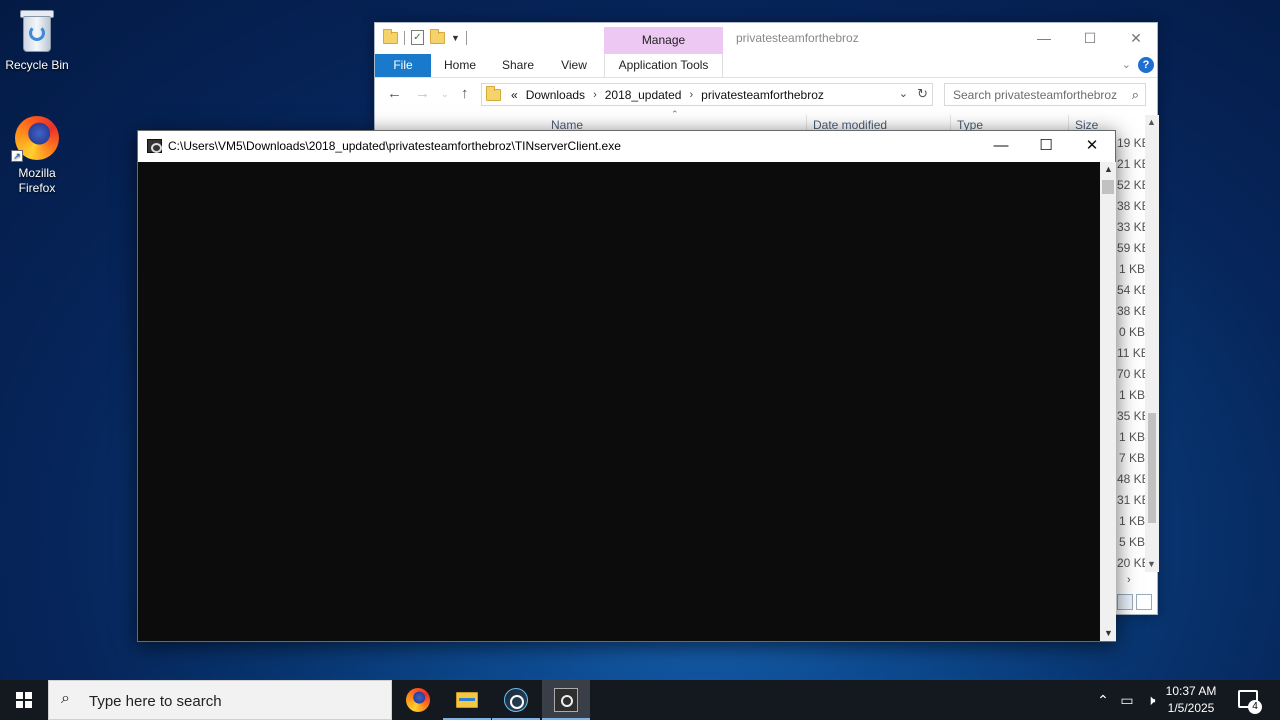  What do you see at coordinates (24, 700) in the screenshot?
I see `start-button` at bounding box center [24, 700].